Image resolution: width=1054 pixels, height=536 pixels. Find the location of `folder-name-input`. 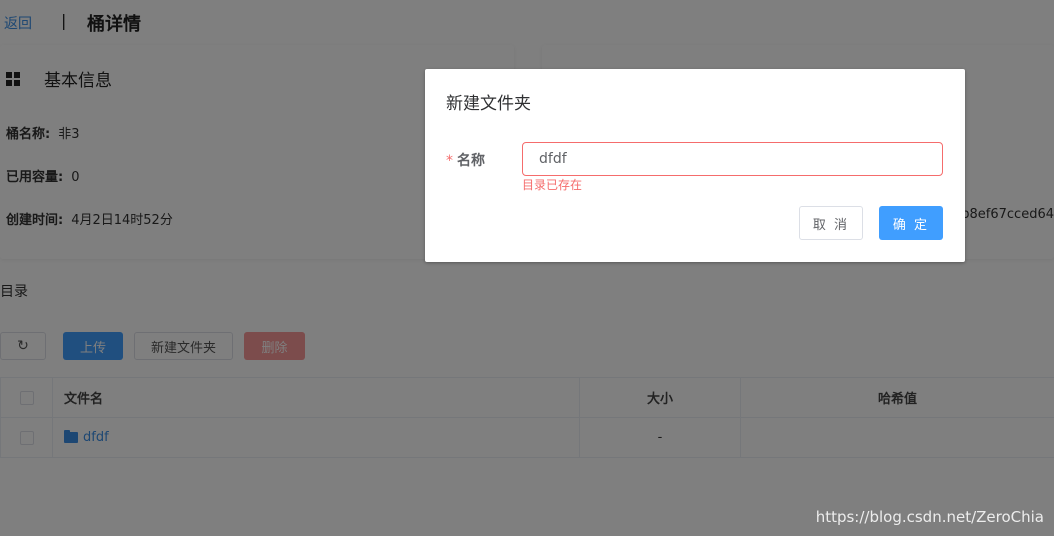

folder-name-input is located at coordinates (732, 159).